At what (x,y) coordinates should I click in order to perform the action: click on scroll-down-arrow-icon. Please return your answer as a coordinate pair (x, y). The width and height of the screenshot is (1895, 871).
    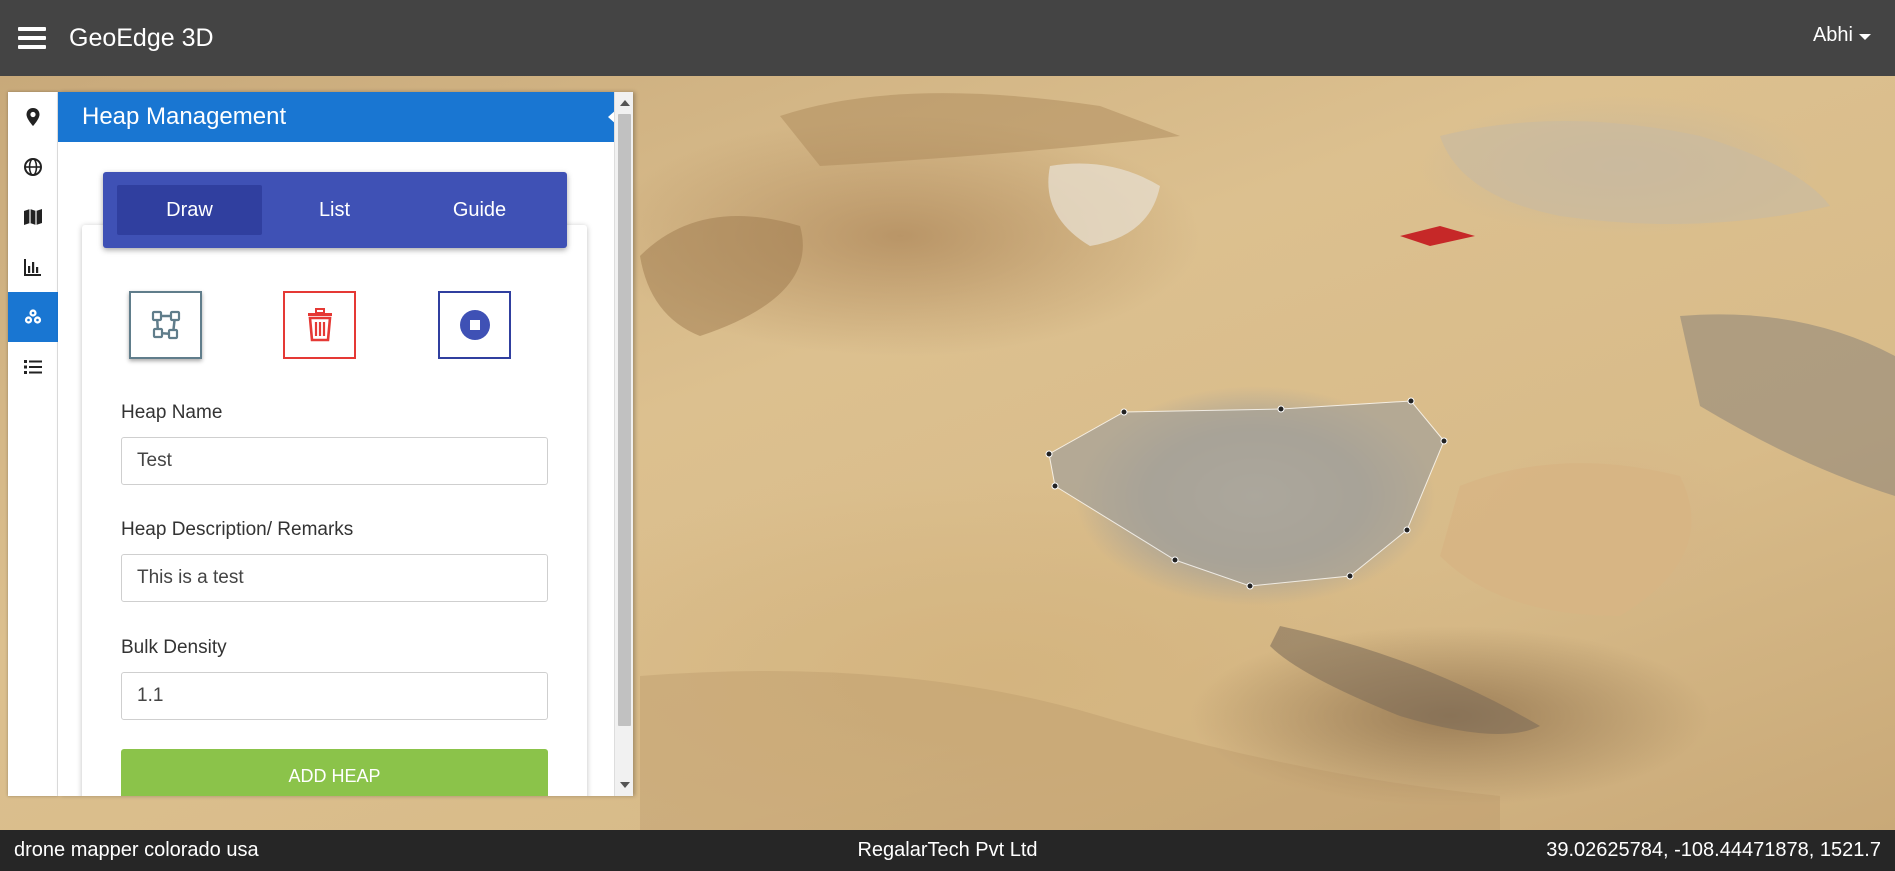
    Looking at the image, I should click on (625, 785).